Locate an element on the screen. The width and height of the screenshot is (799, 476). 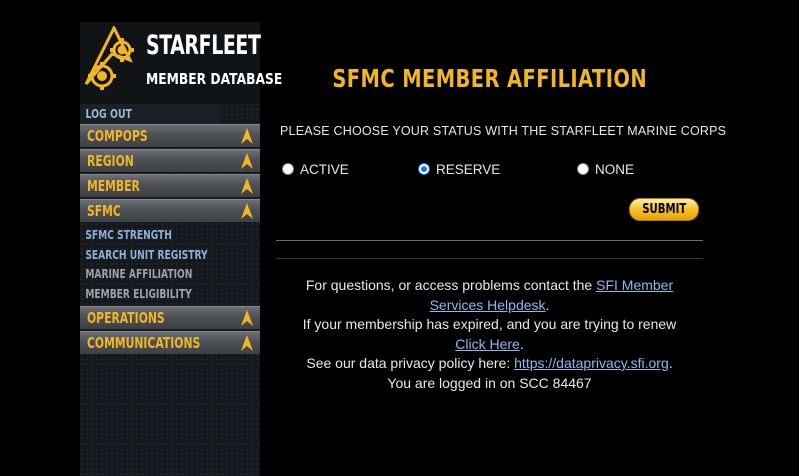
helpdesk-link-continued: Services Helpdesk is located at coordinates (488, 305).